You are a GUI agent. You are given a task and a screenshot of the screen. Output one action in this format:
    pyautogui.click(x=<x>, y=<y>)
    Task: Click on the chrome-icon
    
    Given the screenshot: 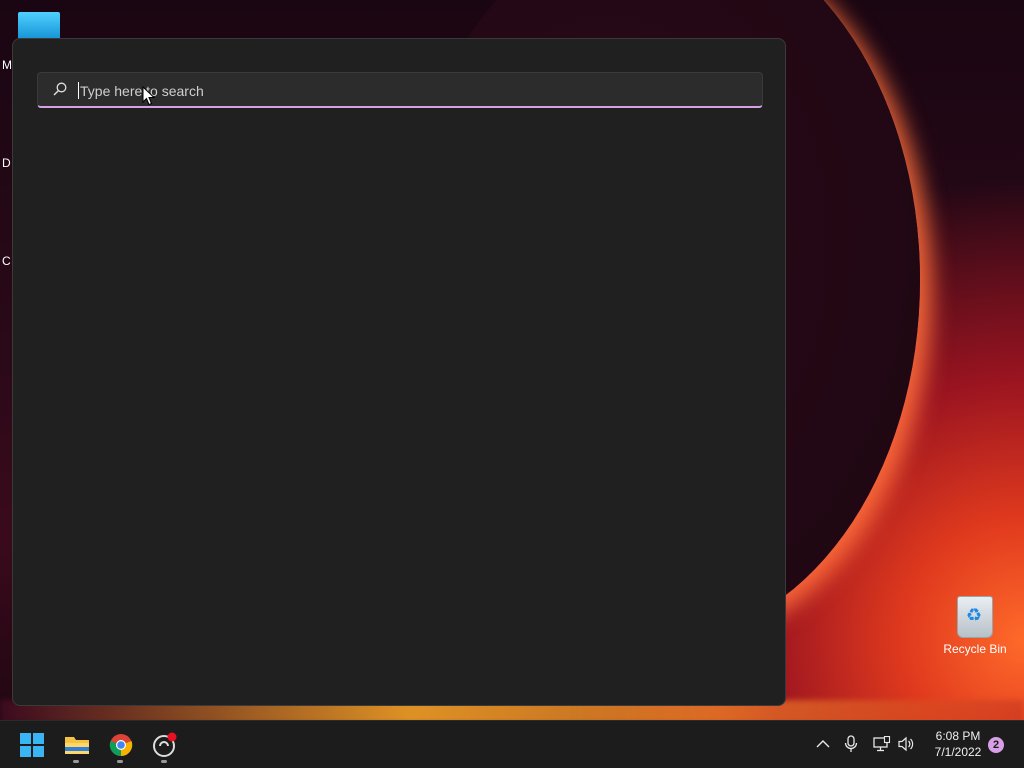 What is the action you would take?
    pyautogui.click(x=121, y=745)
    